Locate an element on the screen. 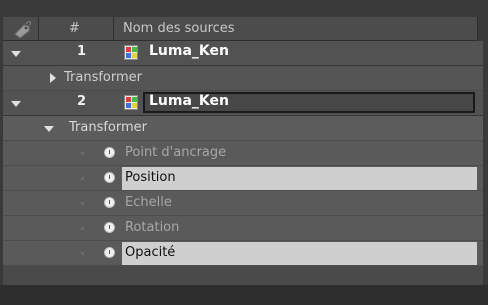 This screenshot has height=305, width=488. layer-number: 2 is located at coordinates (82, 101).